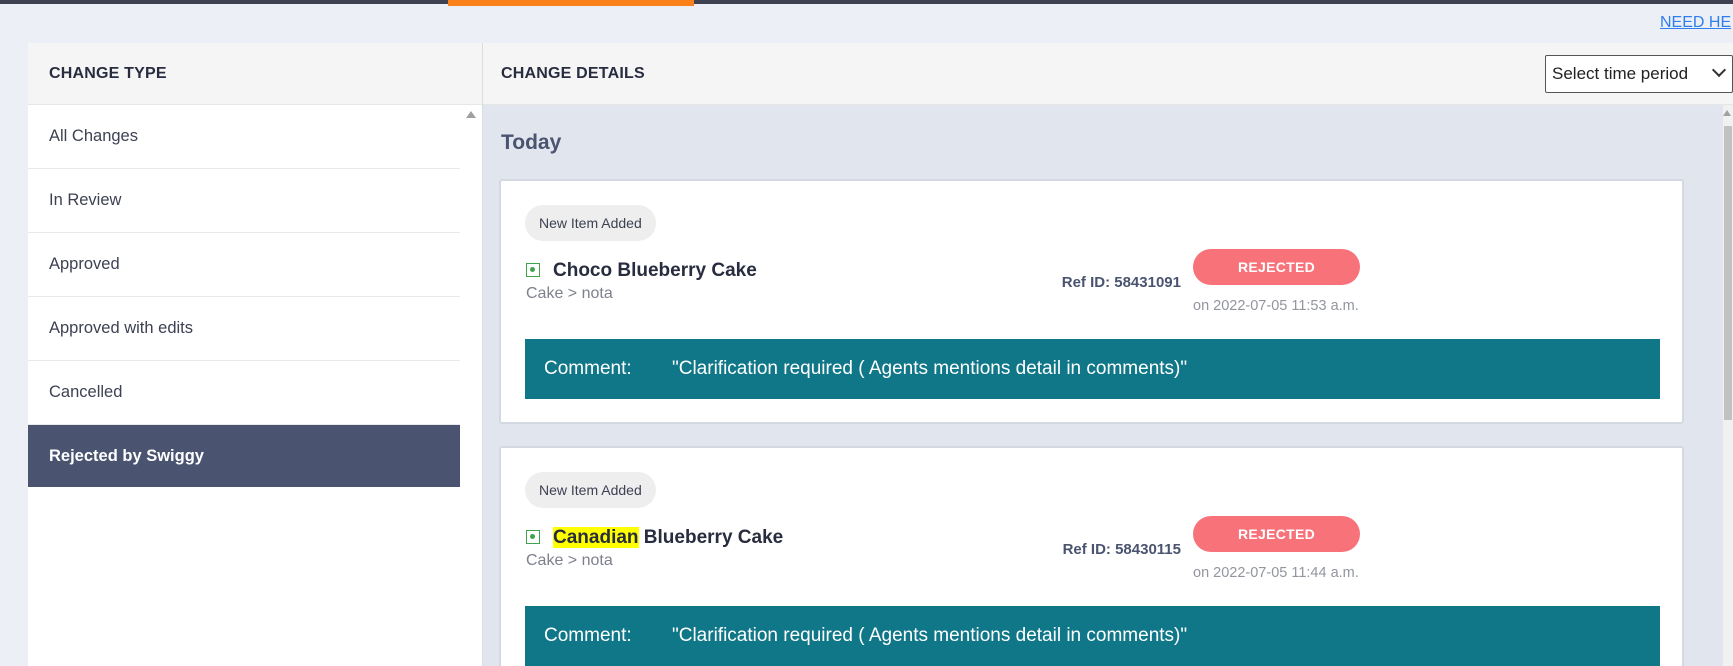 The image size is (1733, 666). Describe the element at coordinates (1276, 306) in the screenshot. I see `status-timestamp: on 2022-07-05 11:53 a.m.` at that location.